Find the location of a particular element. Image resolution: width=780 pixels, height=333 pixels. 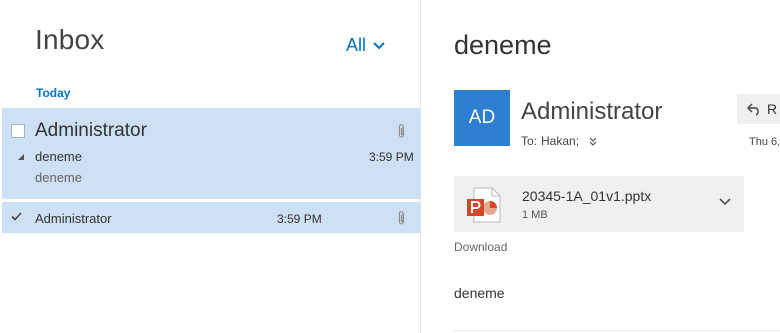

reply-all-icon is located at coordinates (753, 109).